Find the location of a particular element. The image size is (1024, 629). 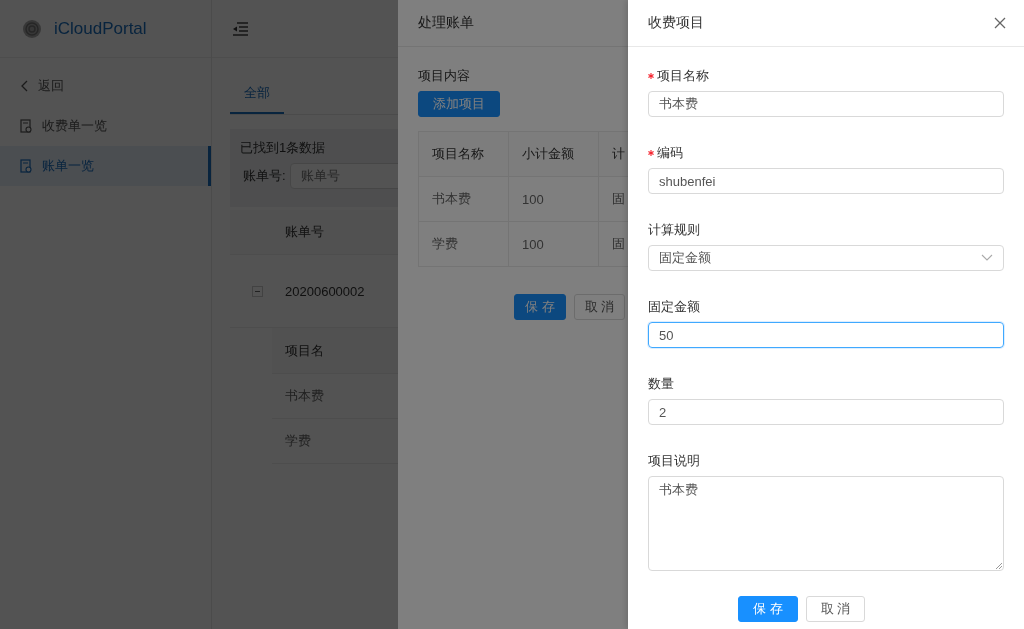

input-field: 书本费 is located at coordinates (826, 104).